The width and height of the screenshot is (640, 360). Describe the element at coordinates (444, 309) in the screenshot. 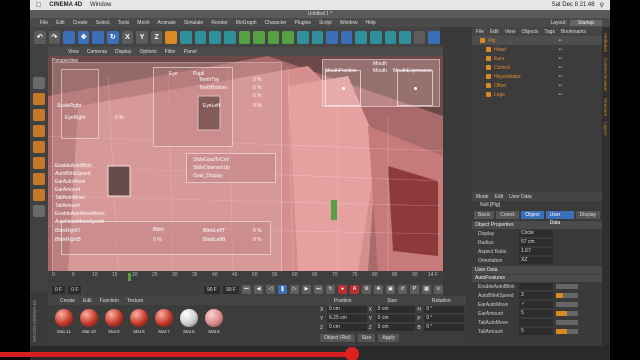

I see `rotation-field: 0 °` at that location.